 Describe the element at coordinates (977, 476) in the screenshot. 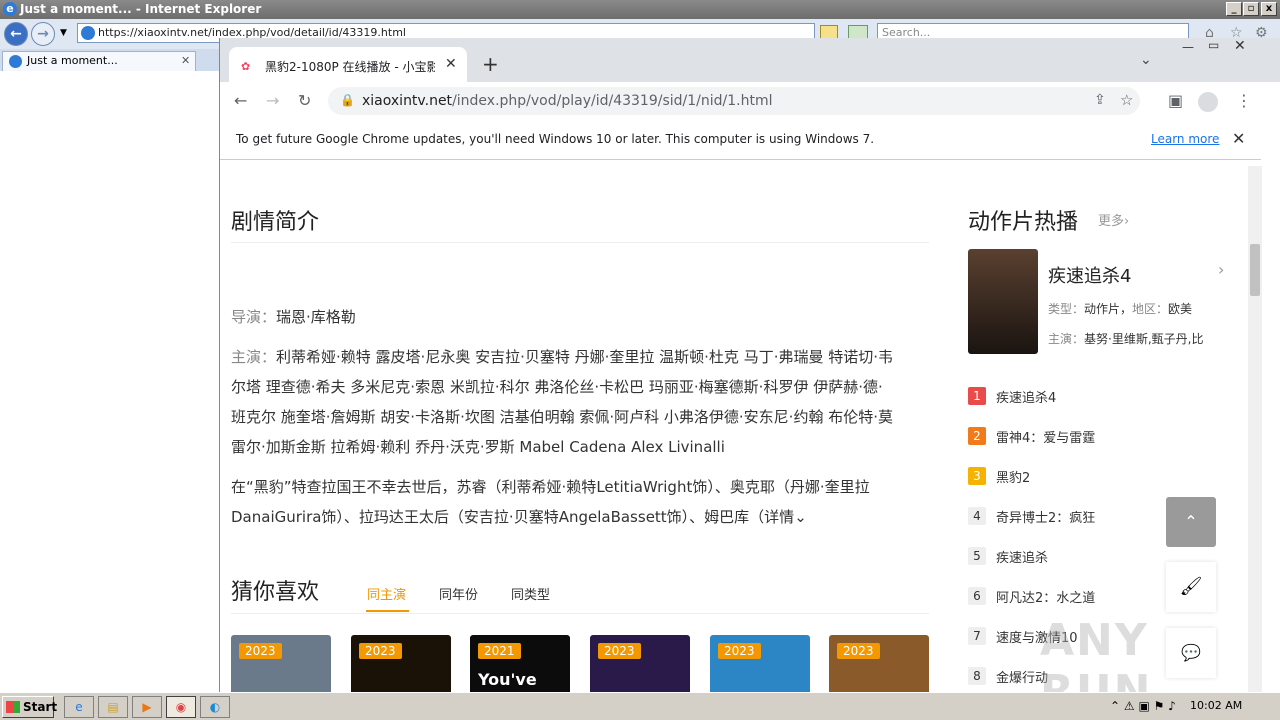

I see `rank-number: 3` at that location.